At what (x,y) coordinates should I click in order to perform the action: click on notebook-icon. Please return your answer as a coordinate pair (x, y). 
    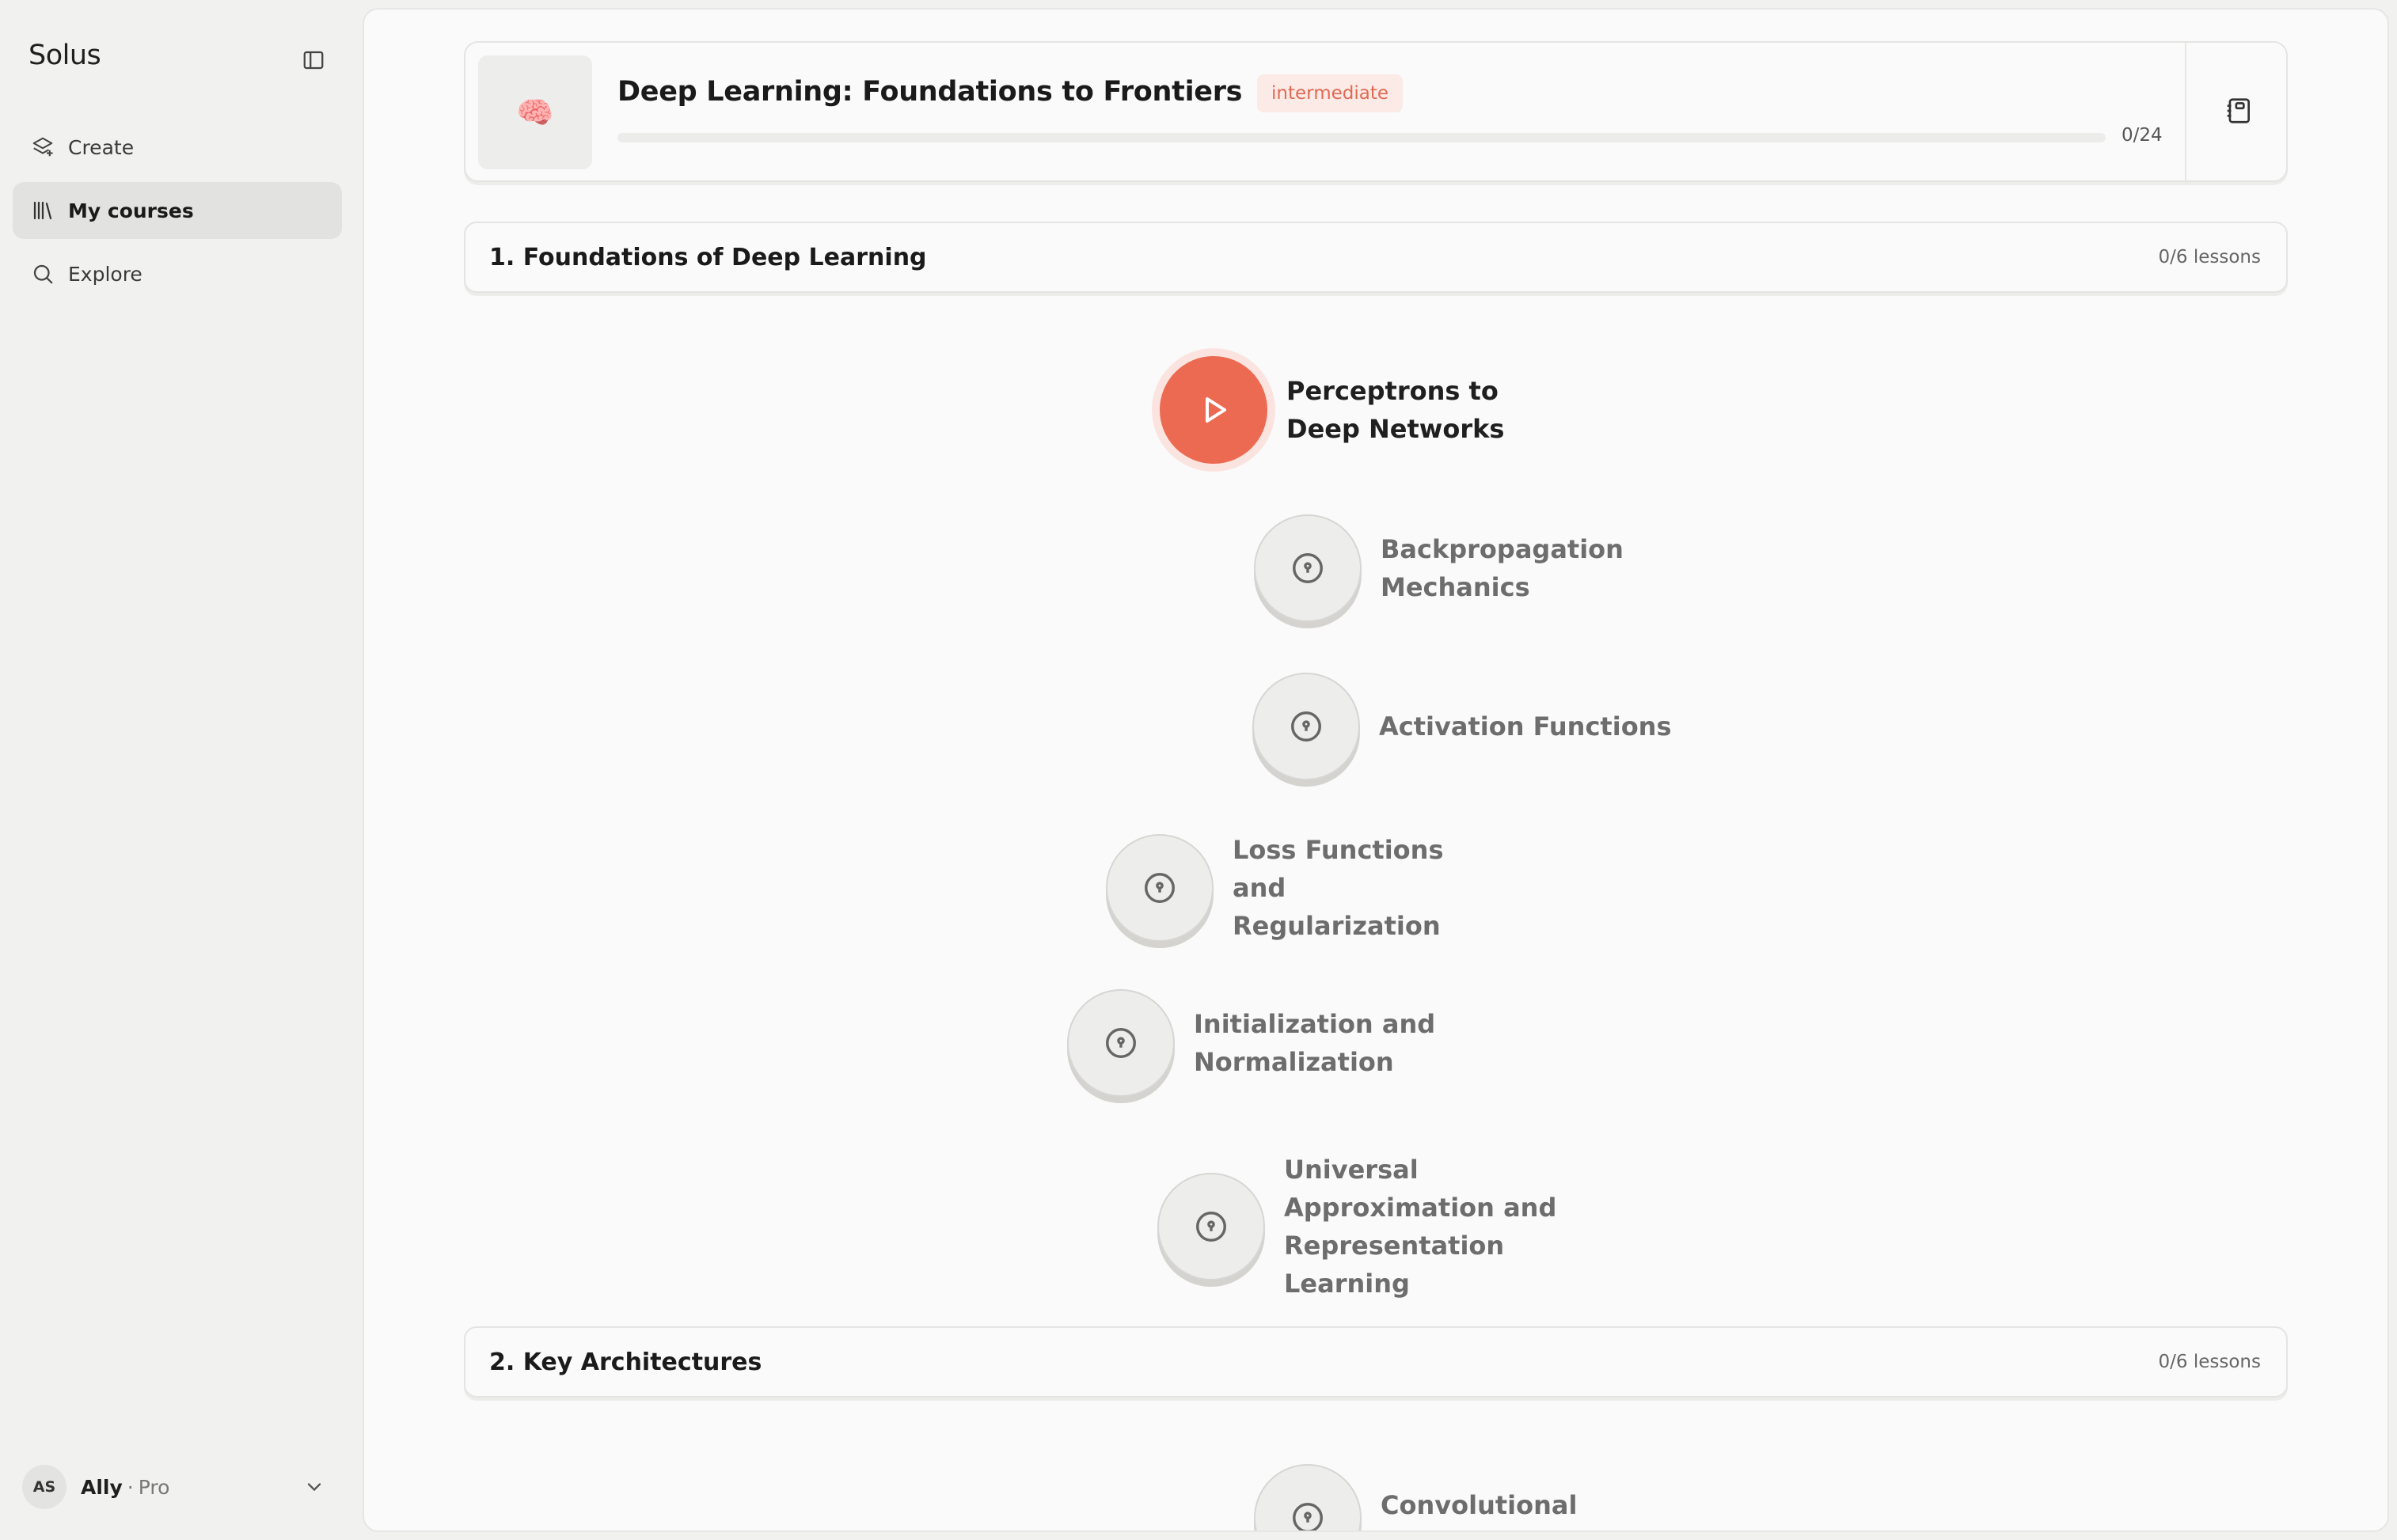
    Looking at the image, I should click on (2239, 110).